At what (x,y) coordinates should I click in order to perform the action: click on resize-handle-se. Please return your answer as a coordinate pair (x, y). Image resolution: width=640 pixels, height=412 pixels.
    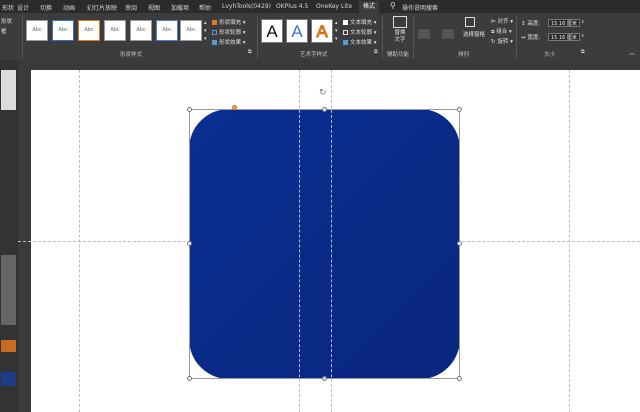
    Looking at the image, I should click on (459, 378).